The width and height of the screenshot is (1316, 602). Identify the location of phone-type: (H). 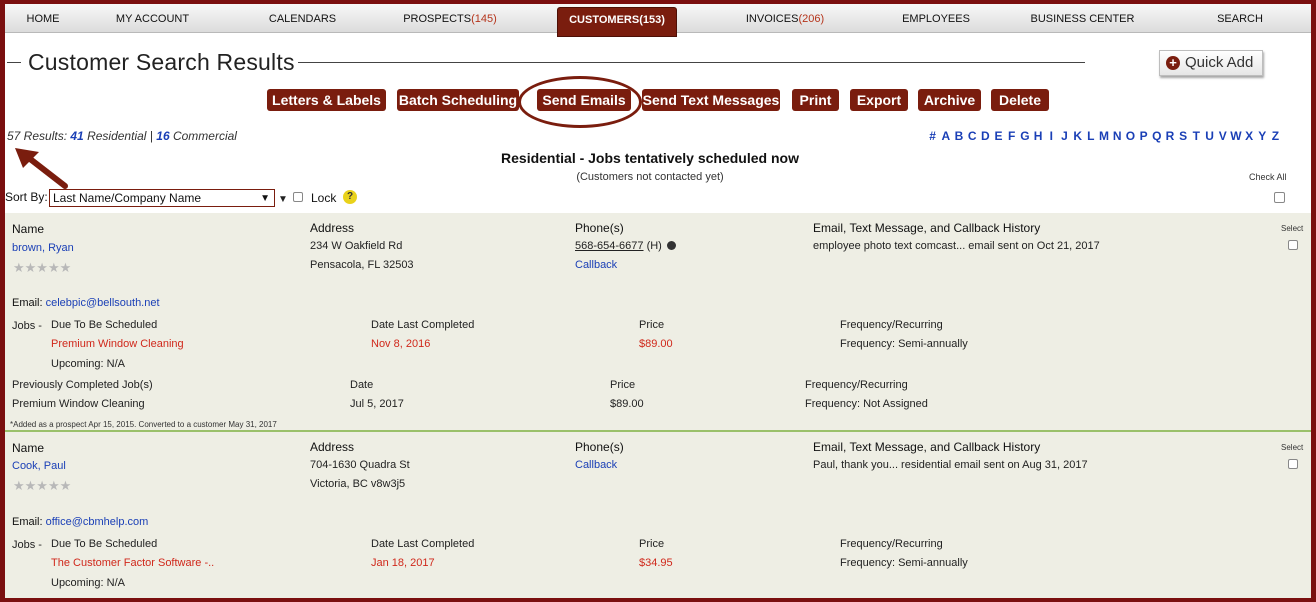
(654, 246).